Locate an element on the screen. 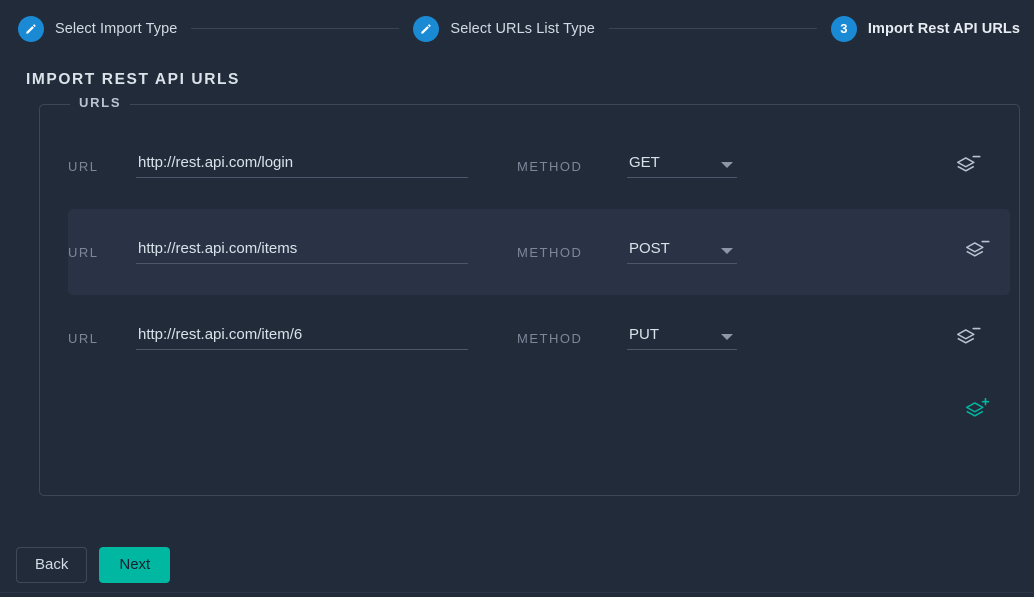 Image resolution: width=1034 pixels, height=597 pixels. stepper-step-3: 3 Import Rest API URLs is located at coordinates (925, 28).